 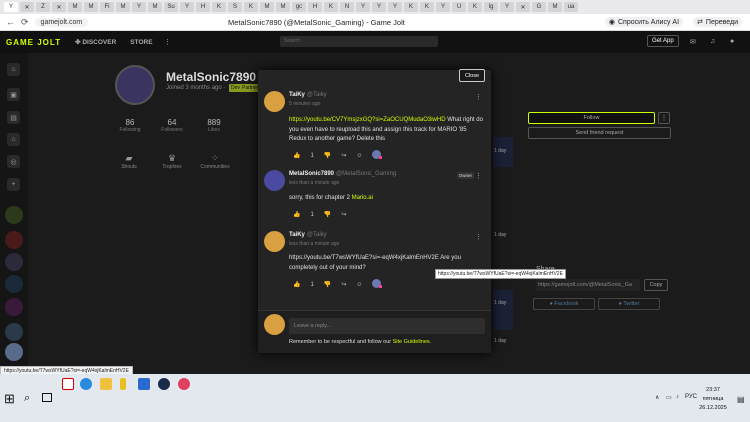 I want to click on browser-tab: Su, so click(x=171, y=7).